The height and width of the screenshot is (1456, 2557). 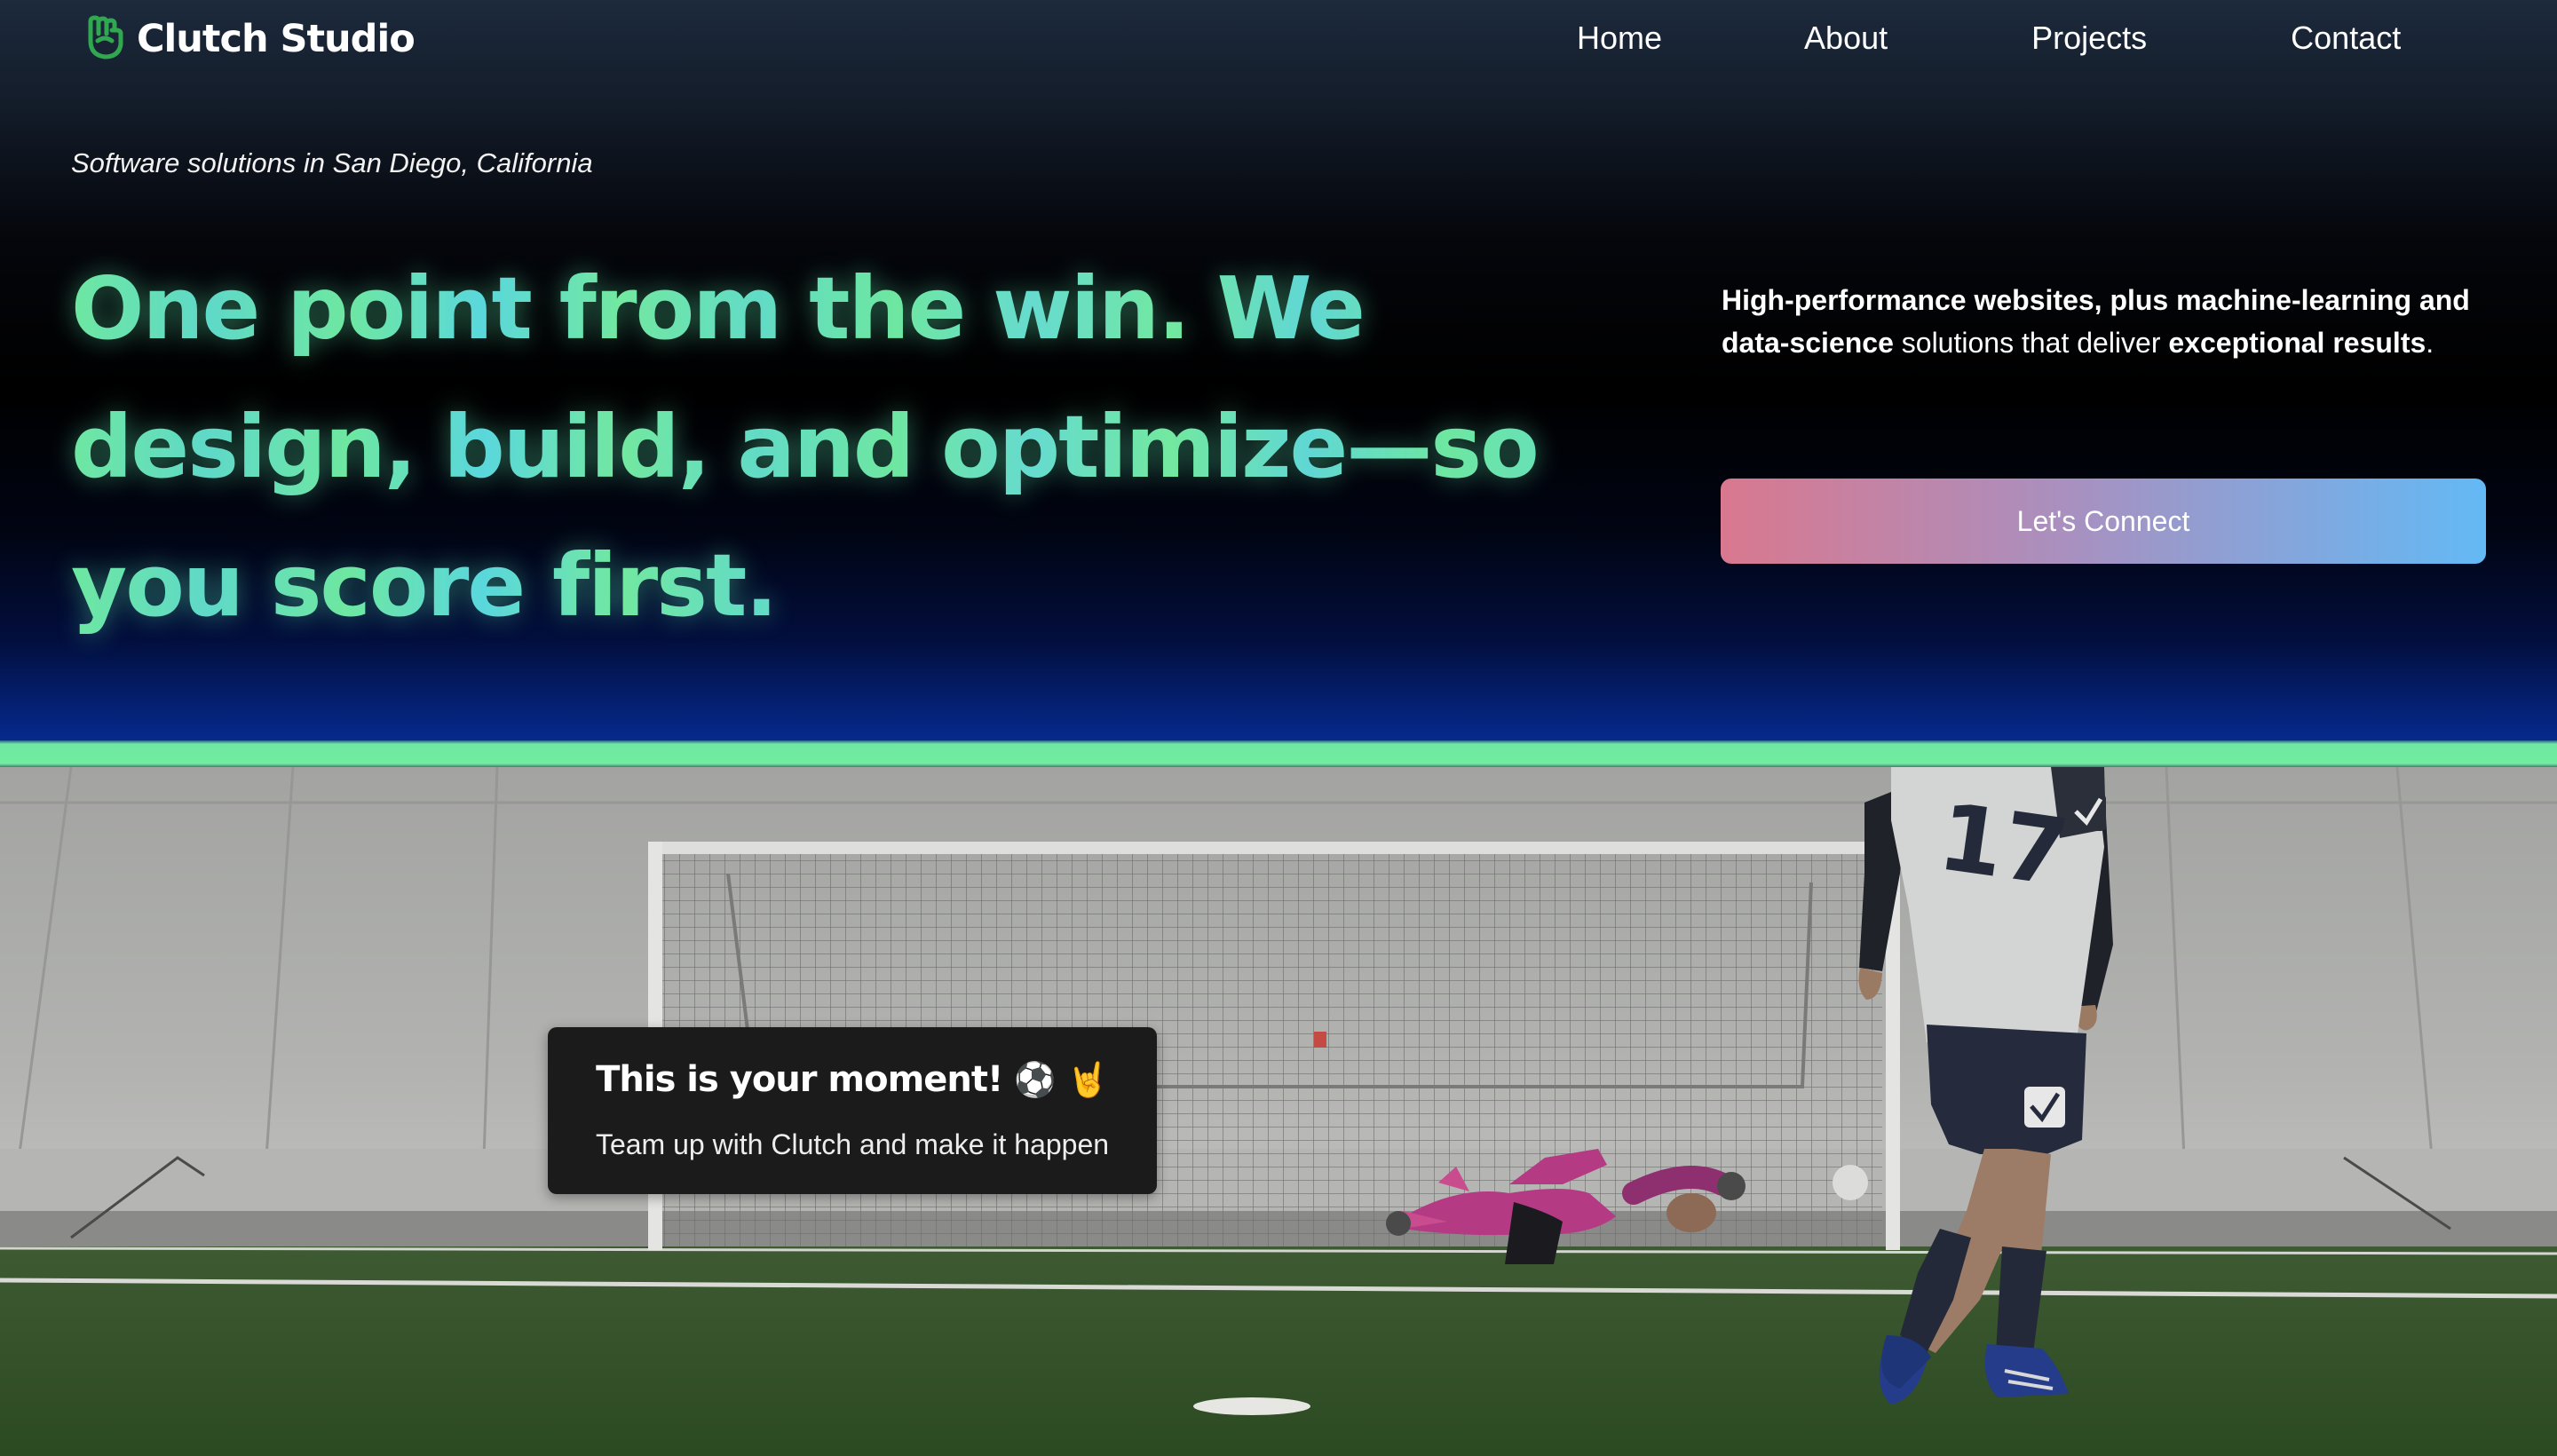 I want to click on nav-item-about: About, so click(x=1846, y=38).